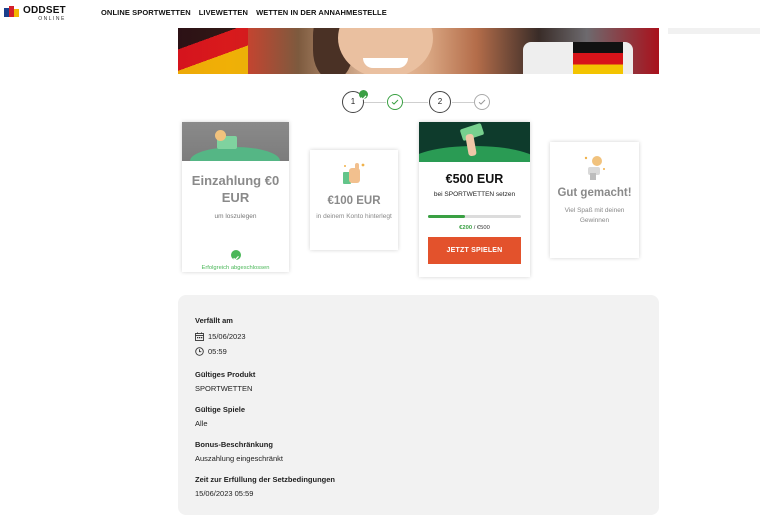 Image resolution: width=760 pixels, height=515 pixels. Describe the element at coordinates (201, 423) in the screenshot. I see `games-value: Alle` at that location.